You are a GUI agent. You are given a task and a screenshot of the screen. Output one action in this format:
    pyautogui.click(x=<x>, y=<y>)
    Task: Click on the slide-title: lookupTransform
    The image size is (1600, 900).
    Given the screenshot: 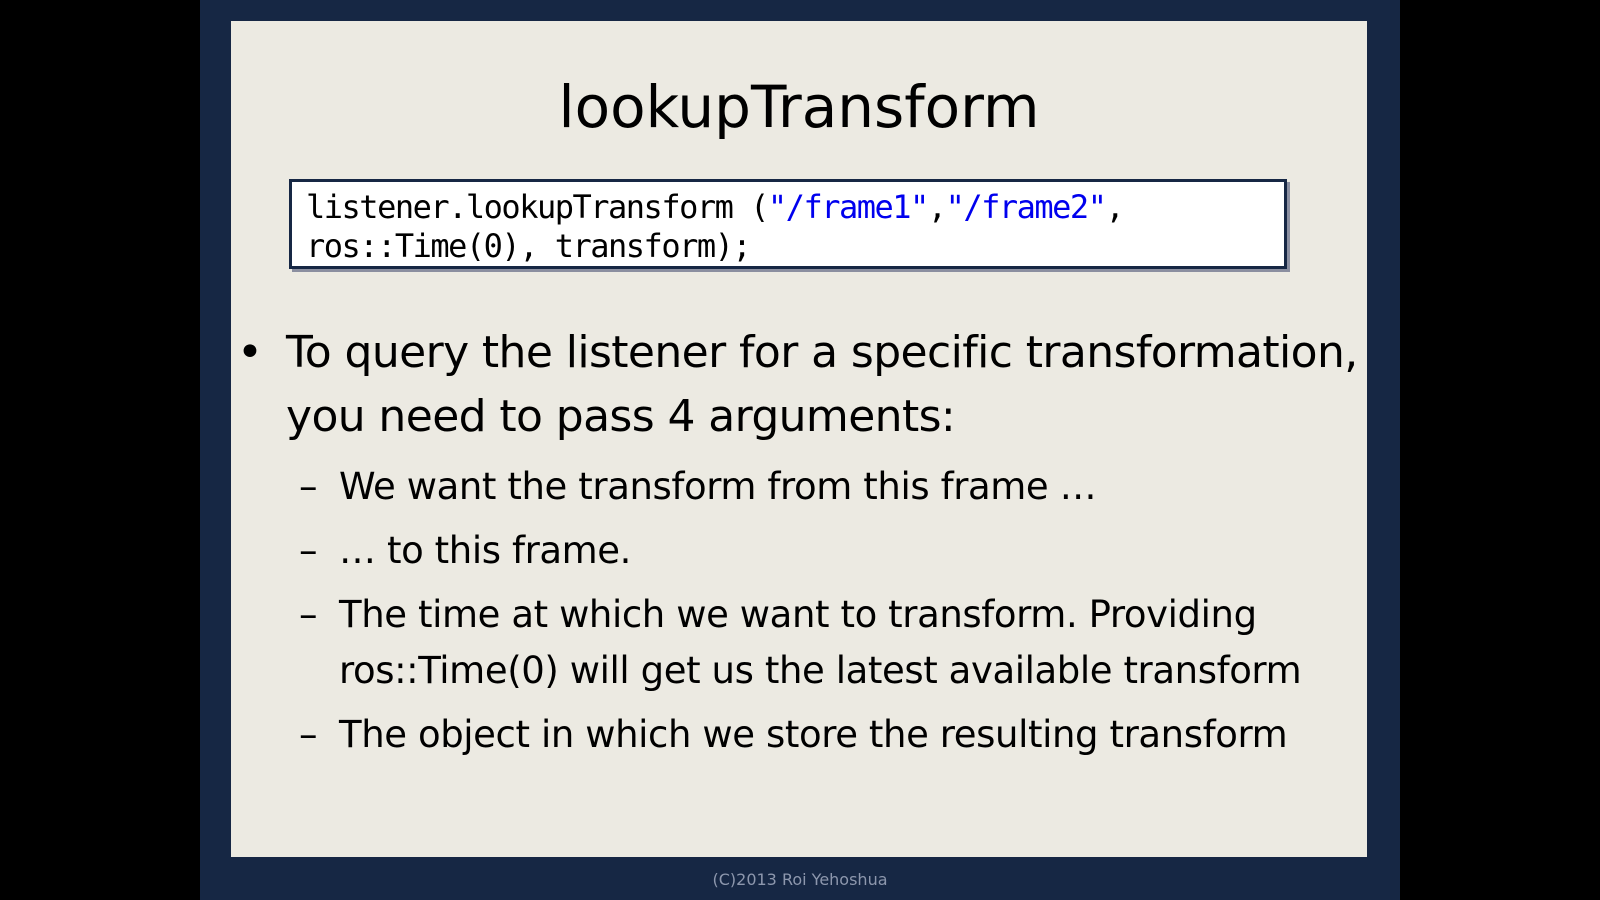 What is the action you would take?
    pyautogui.click(x=799, y=107)
    